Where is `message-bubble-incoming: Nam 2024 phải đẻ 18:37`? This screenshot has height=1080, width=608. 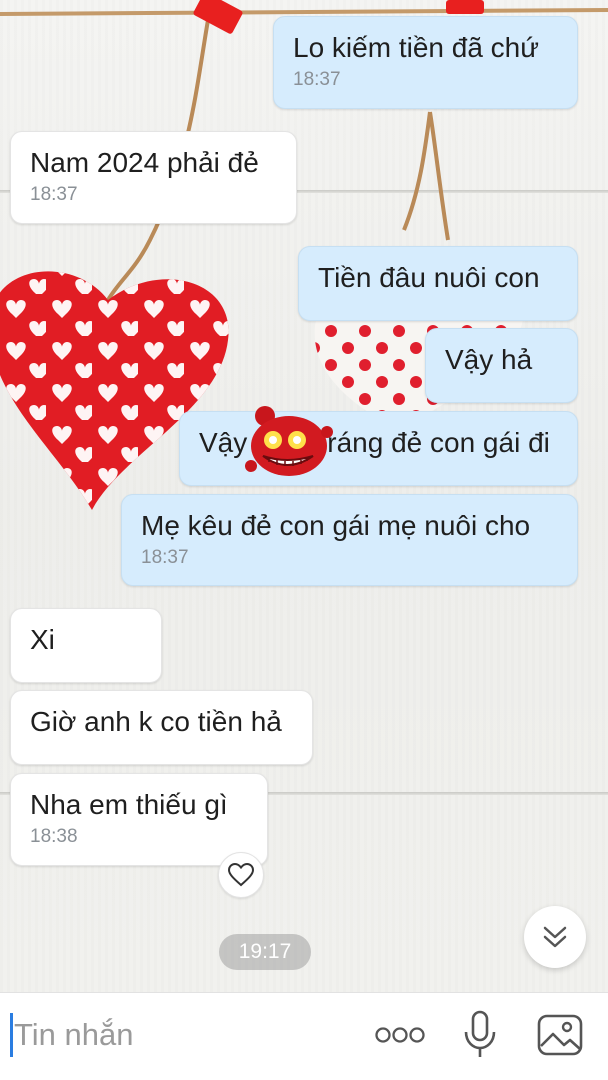
message-bubble-incoming: Nam 2024 phải đẻ 18:37 is located at coordinates (153, 177).